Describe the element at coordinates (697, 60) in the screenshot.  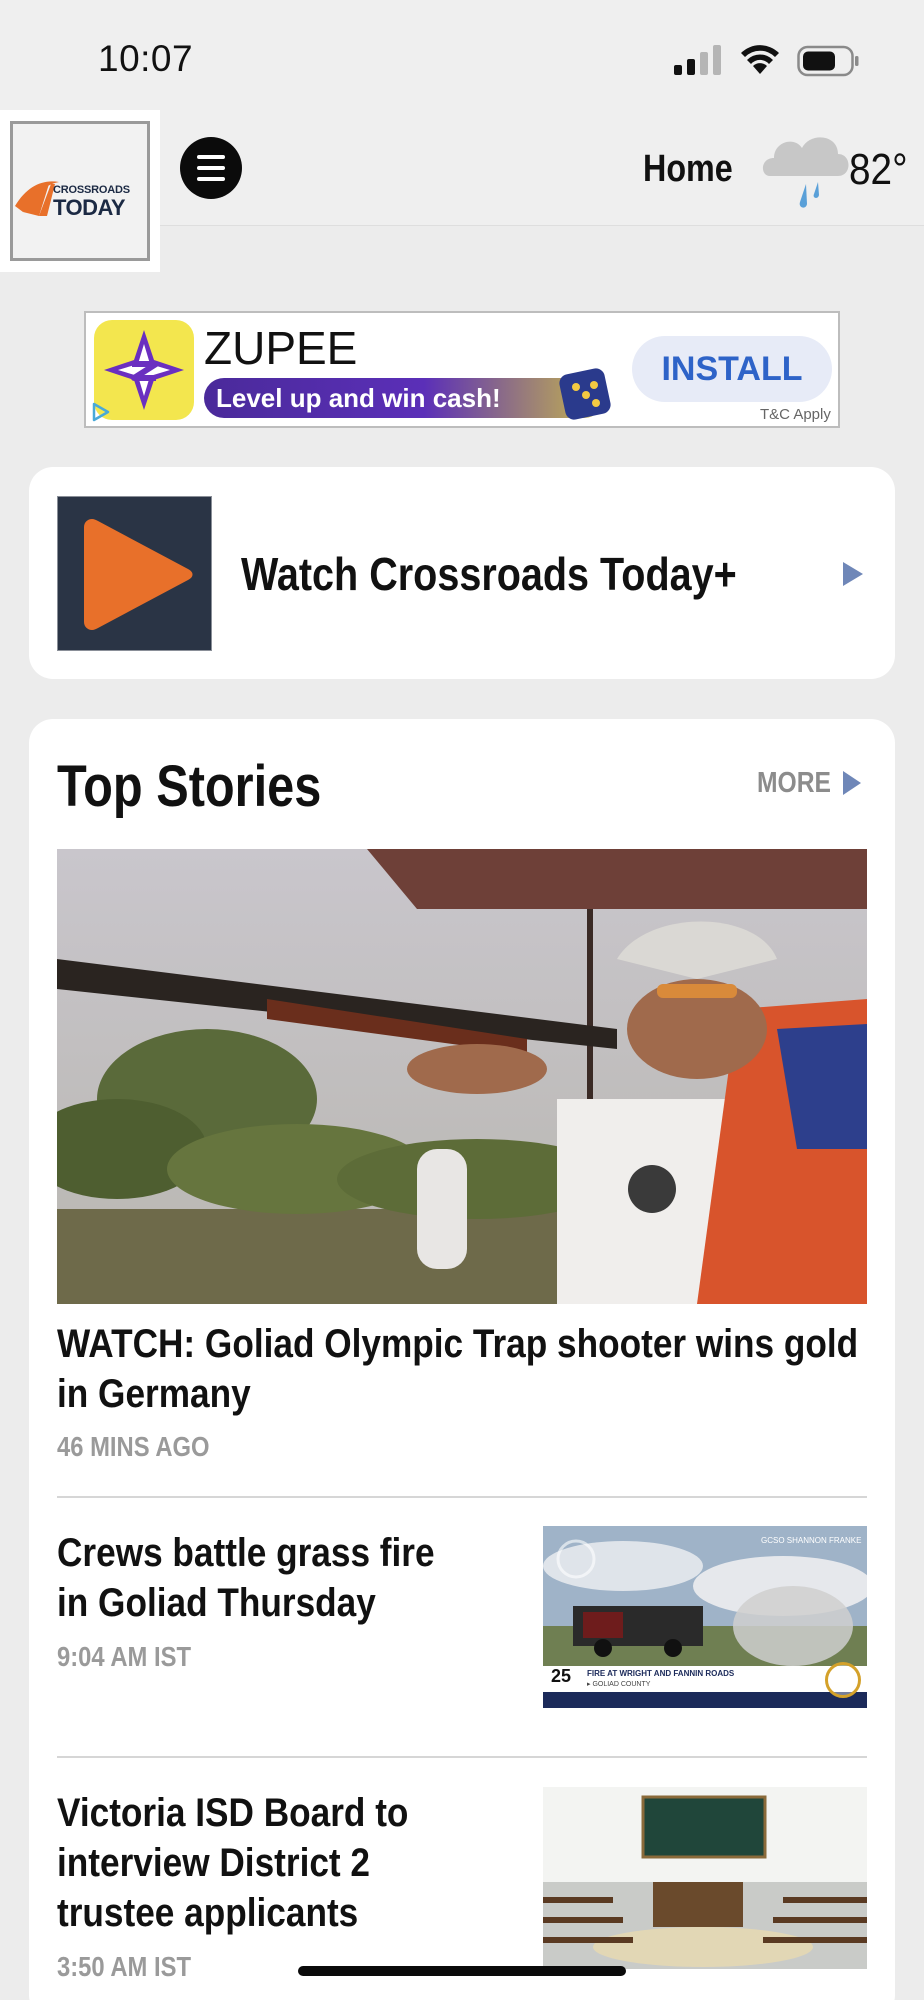
I see `cellular-signal-icon` at that location.